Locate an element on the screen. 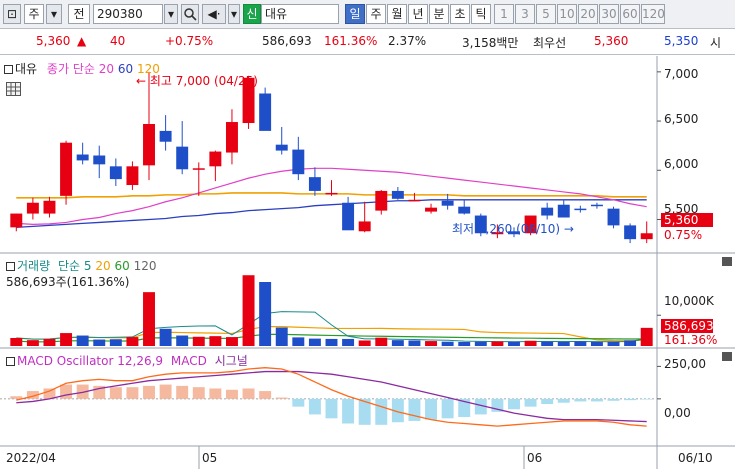 The image size is (735, 469). trailing-label: 시 is located at coordinates (716, 43).